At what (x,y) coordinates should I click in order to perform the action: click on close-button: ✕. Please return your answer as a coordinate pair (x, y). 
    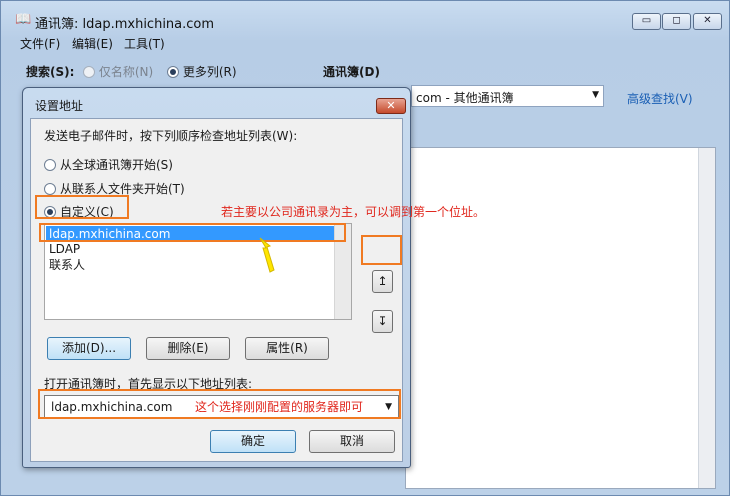
    Looking at the image, I should click on (707, 21).